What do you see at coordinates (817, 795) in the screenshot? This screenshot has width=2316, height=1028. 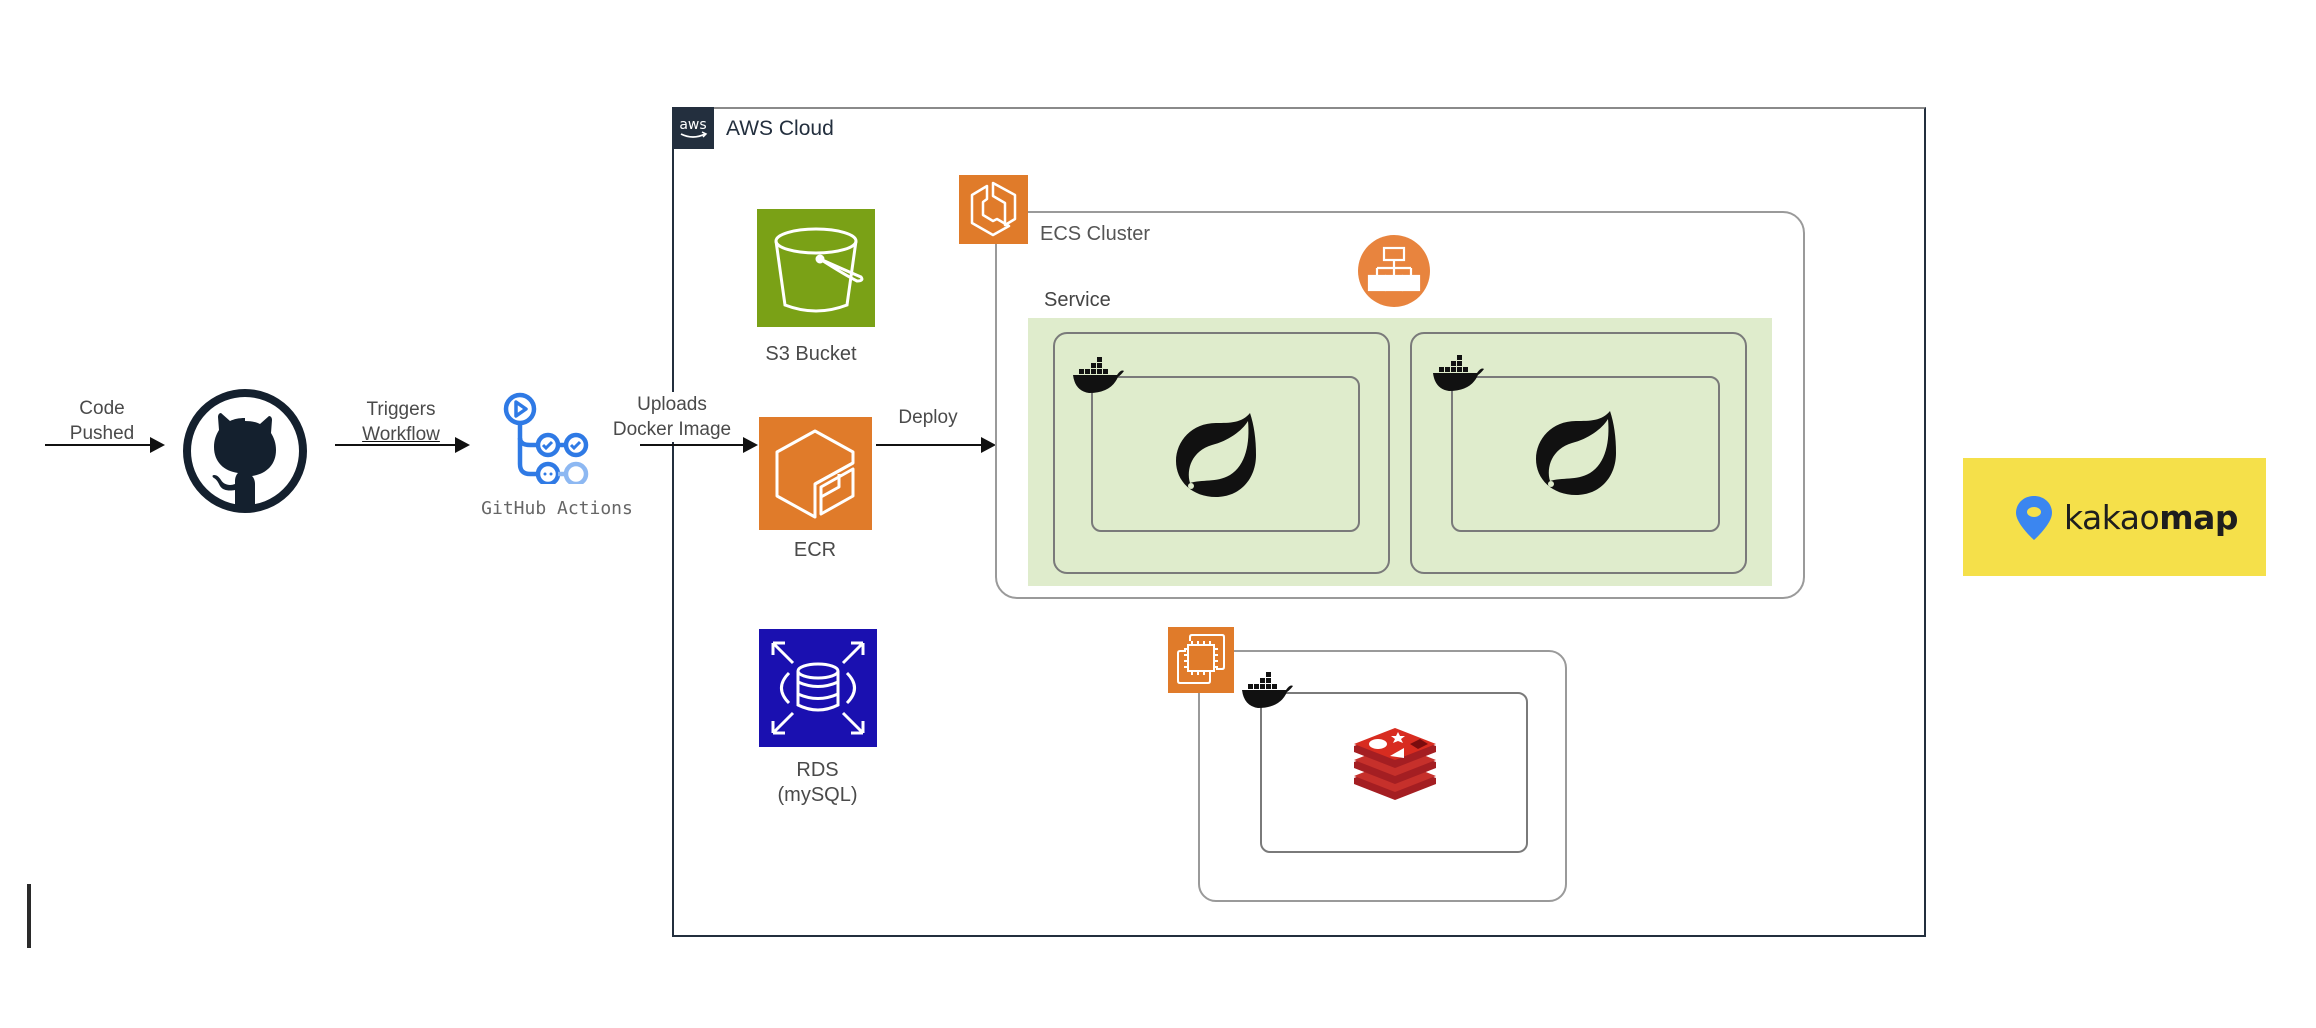 I see `rds-label-line: (mySQL)` at bounding box center [817, 795].